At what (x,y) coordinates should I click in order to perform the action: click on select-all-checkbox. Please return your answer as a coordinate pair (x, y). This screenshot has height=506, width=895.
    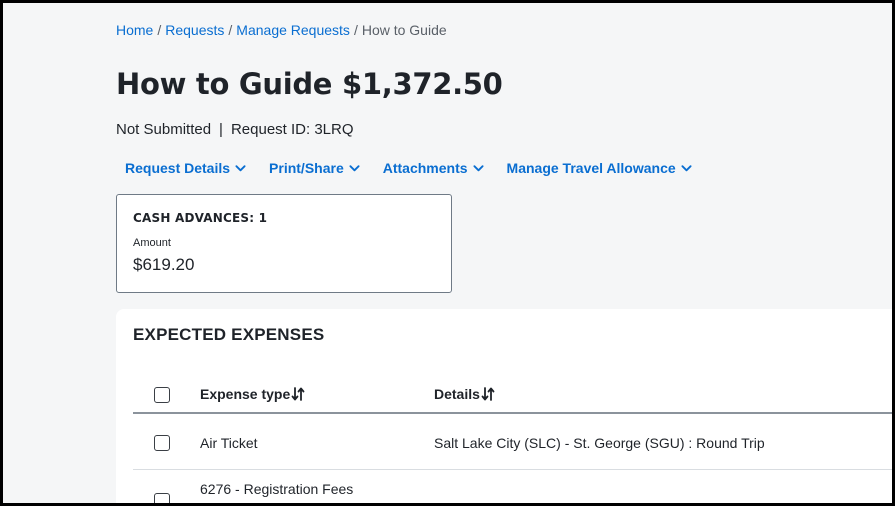
    Looking at the image, I should click on (162, 395).